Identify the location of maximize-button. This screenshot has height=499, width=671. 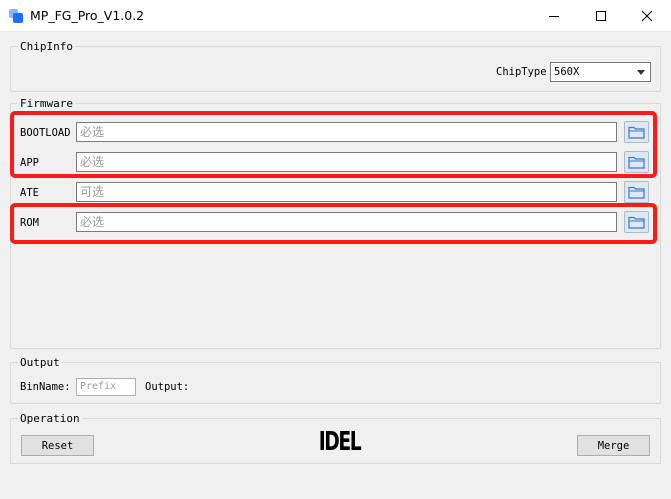
(601, 15).